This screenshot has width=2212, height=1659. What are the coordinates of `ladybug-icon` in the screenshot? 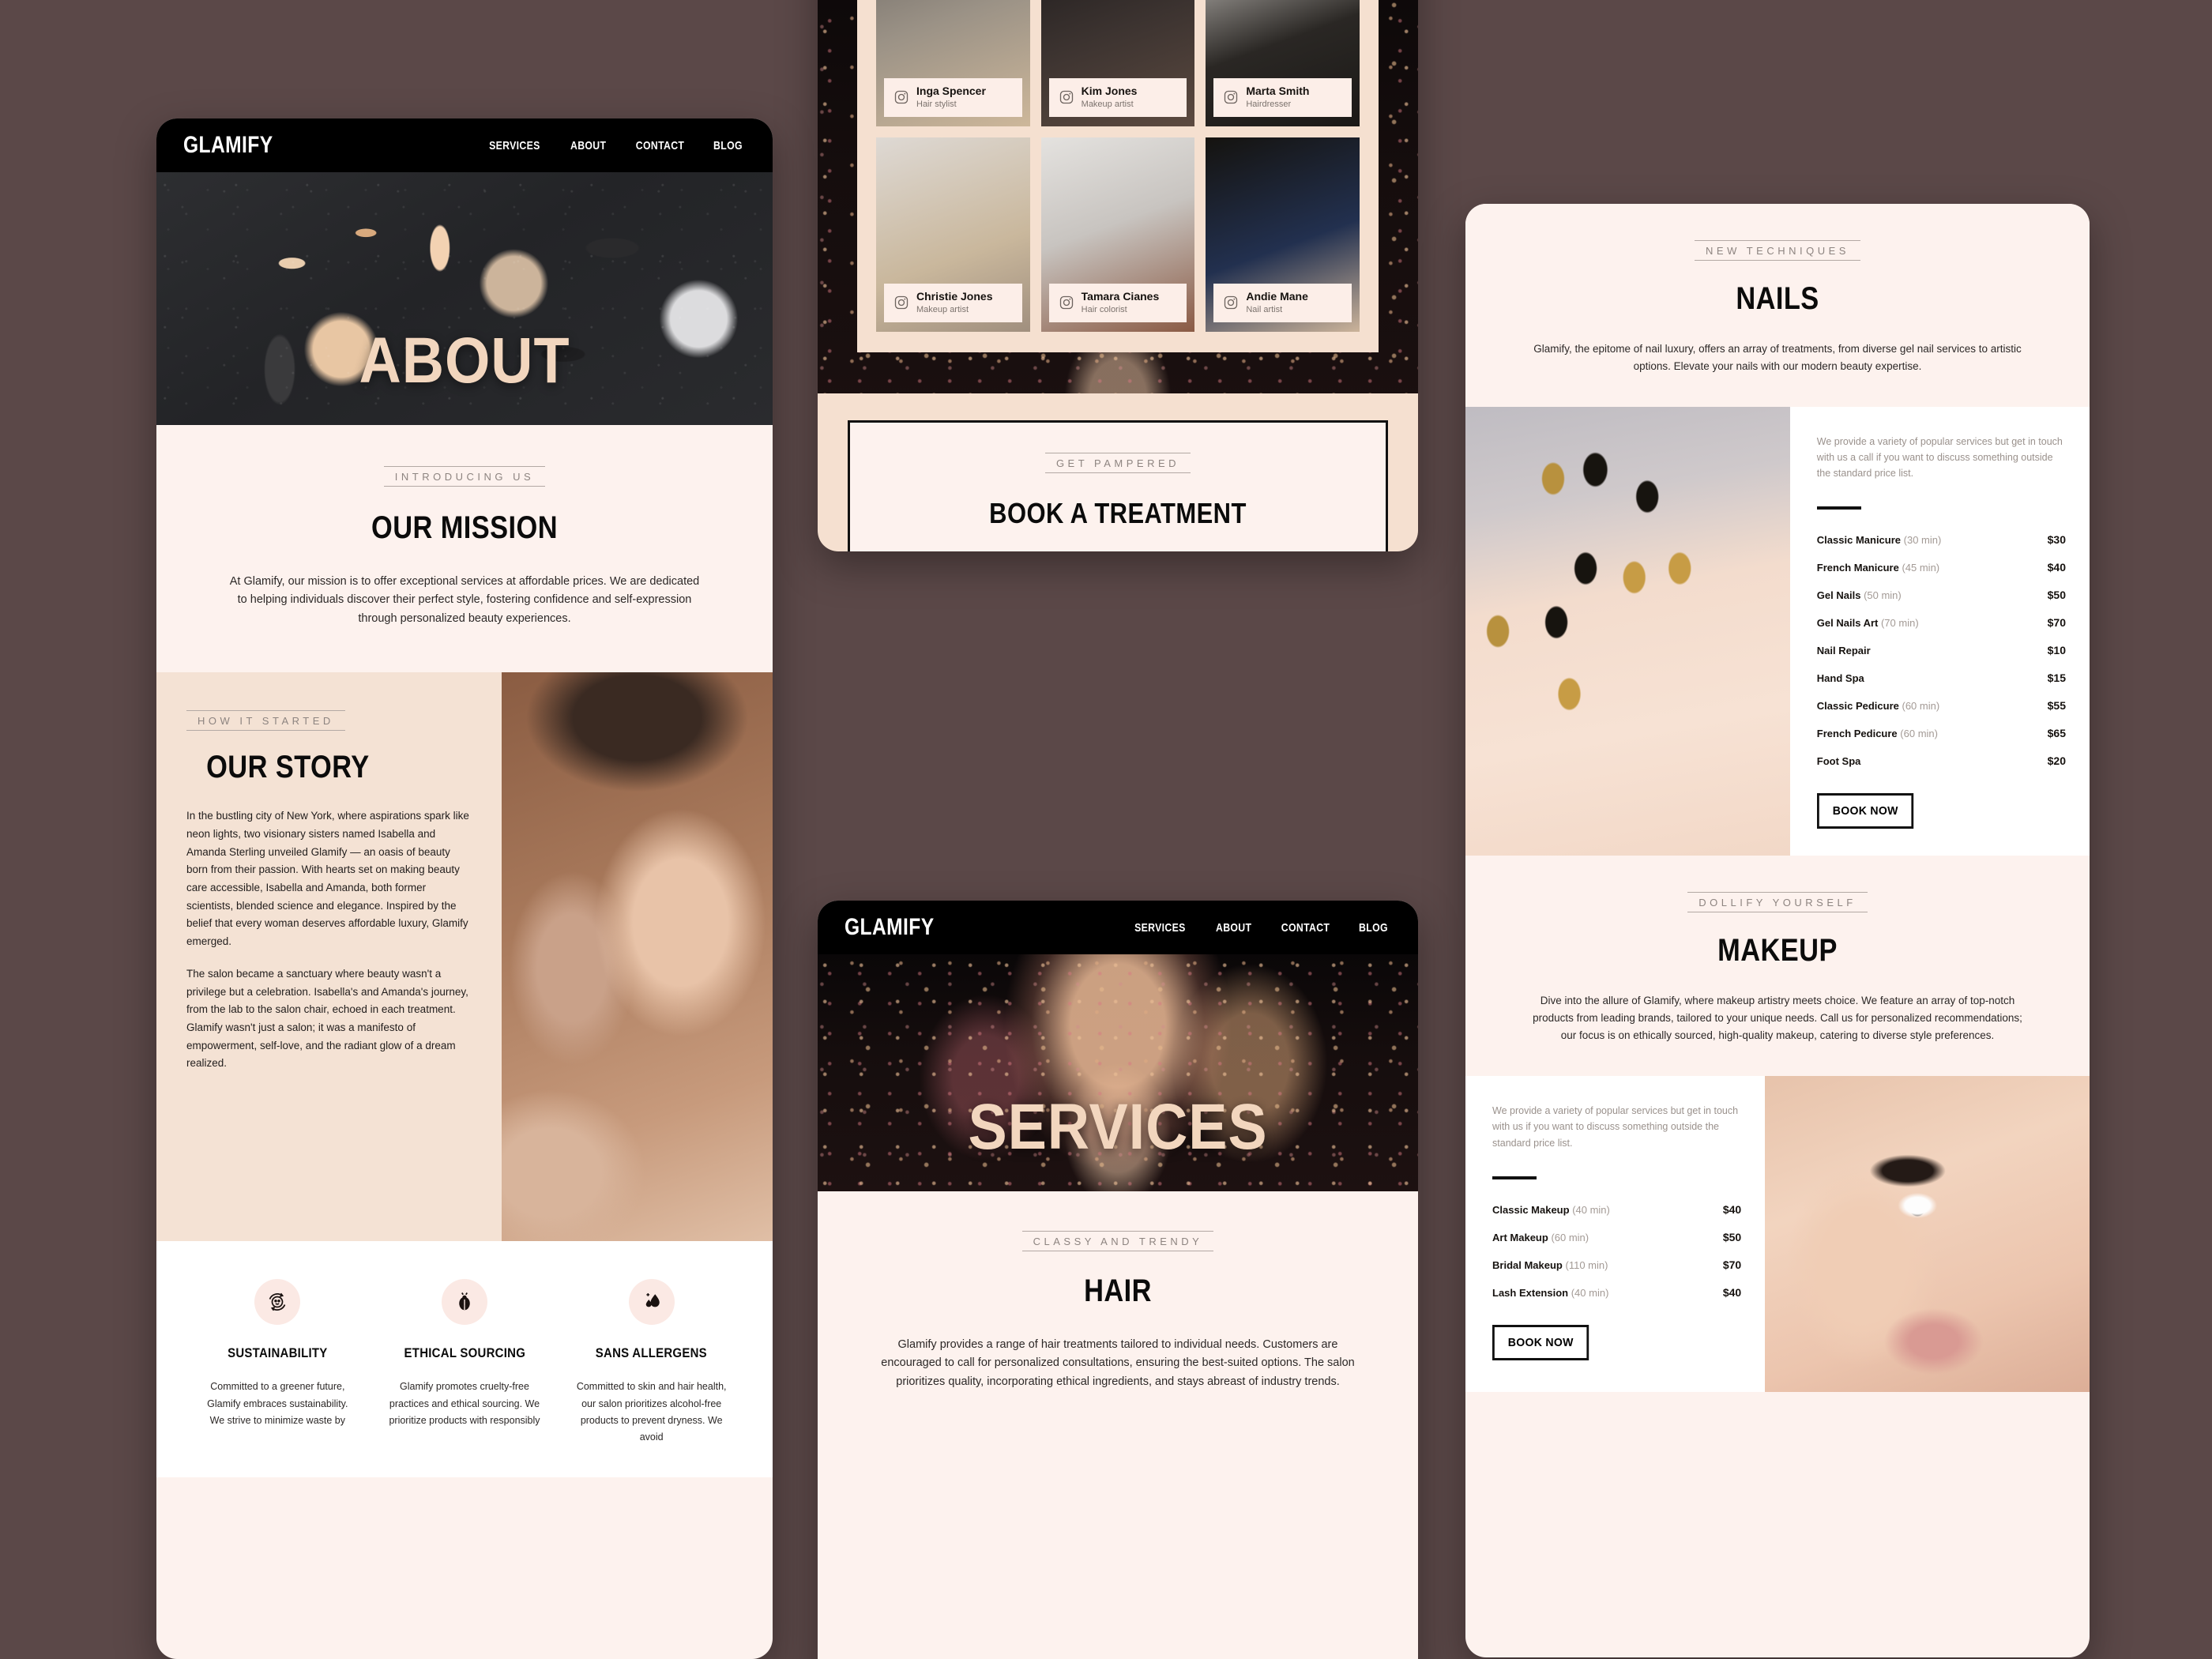 It's located at (465, 1302).